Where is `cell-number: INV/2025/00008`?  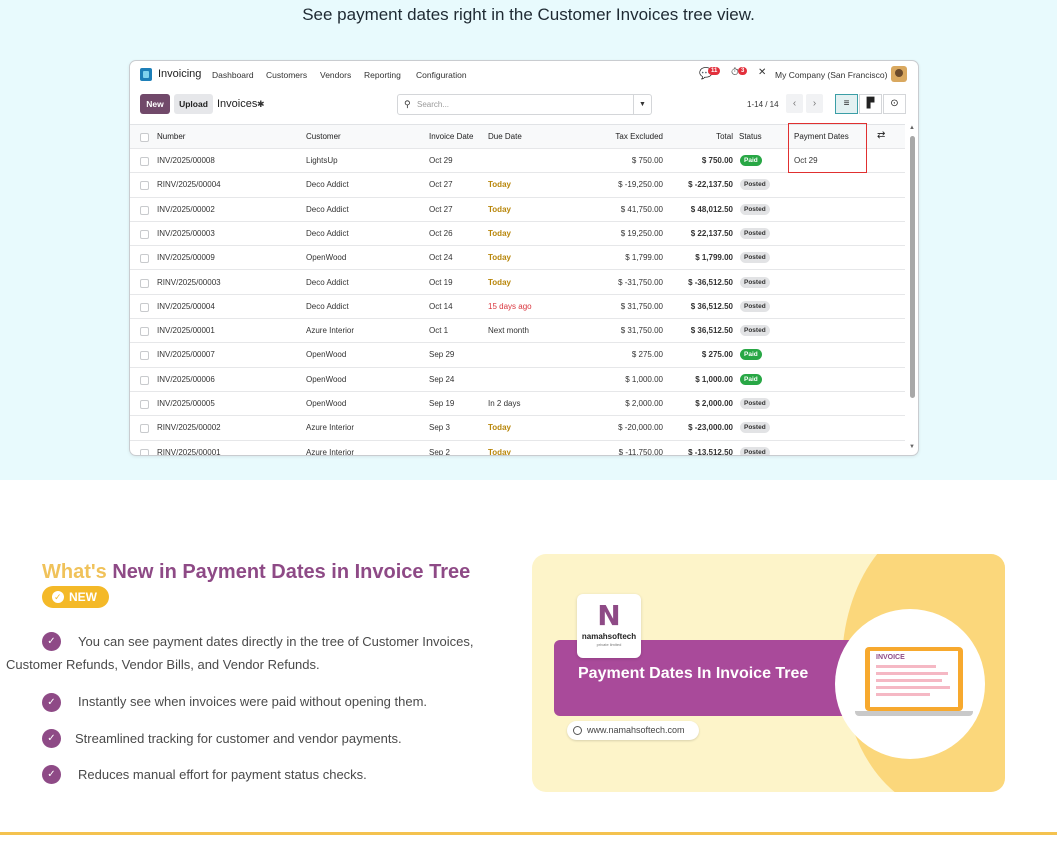 cell-number: INV/2025/00008 is located at coordinates (186, 160).